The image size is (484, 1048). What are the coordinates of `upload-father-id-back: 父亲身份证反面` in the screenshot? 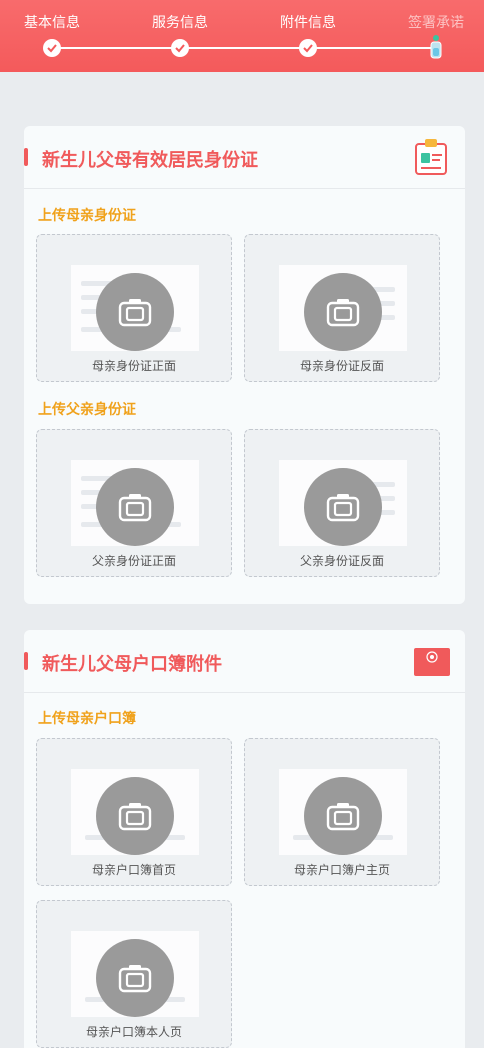 It's located at (342, 503).